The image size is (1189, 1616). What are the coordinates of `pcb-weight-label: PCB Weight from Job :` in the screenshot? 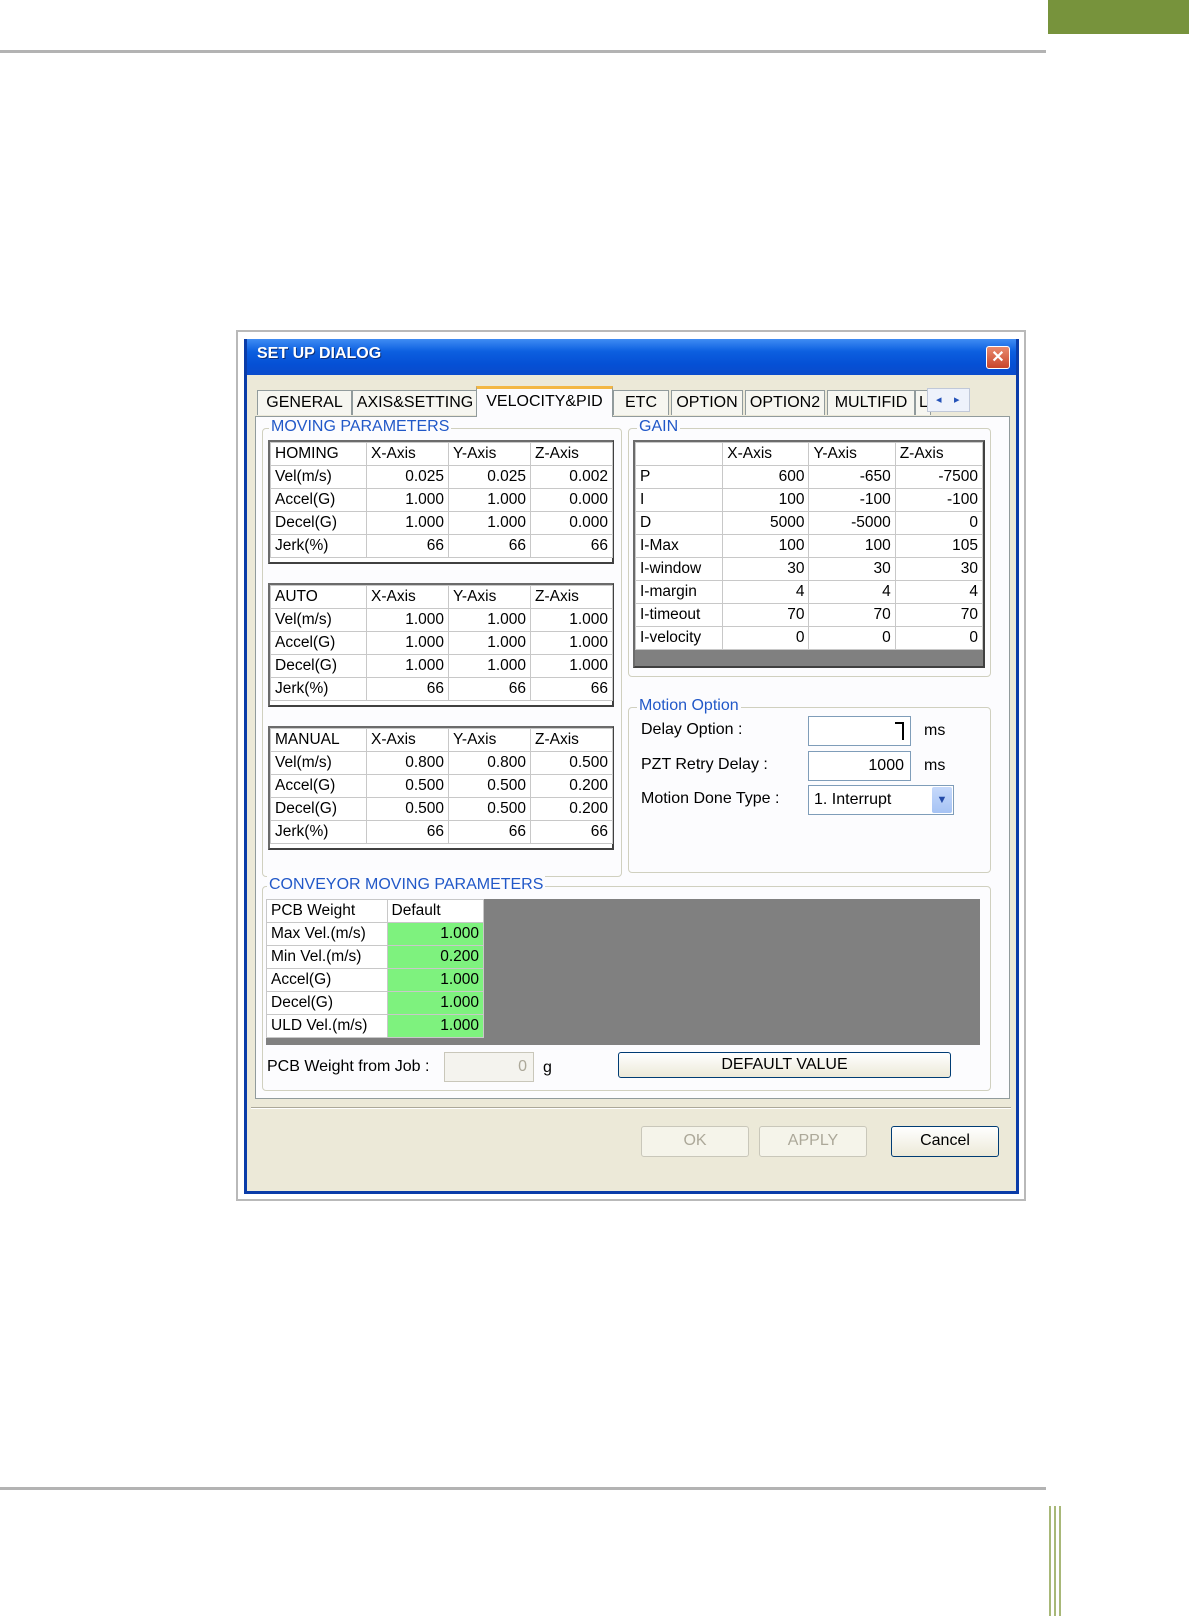 It's located at (348, 1066).